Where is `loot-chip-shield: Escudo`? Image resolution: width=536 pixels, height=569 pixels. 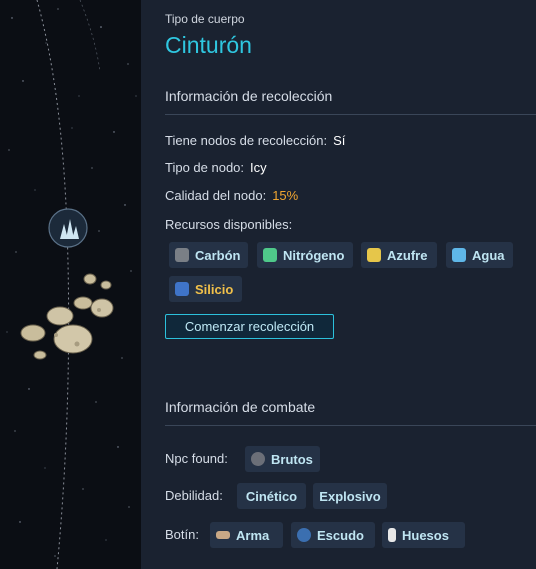 loot-chip-shield: Escudo is located at coordinates (333, 535).